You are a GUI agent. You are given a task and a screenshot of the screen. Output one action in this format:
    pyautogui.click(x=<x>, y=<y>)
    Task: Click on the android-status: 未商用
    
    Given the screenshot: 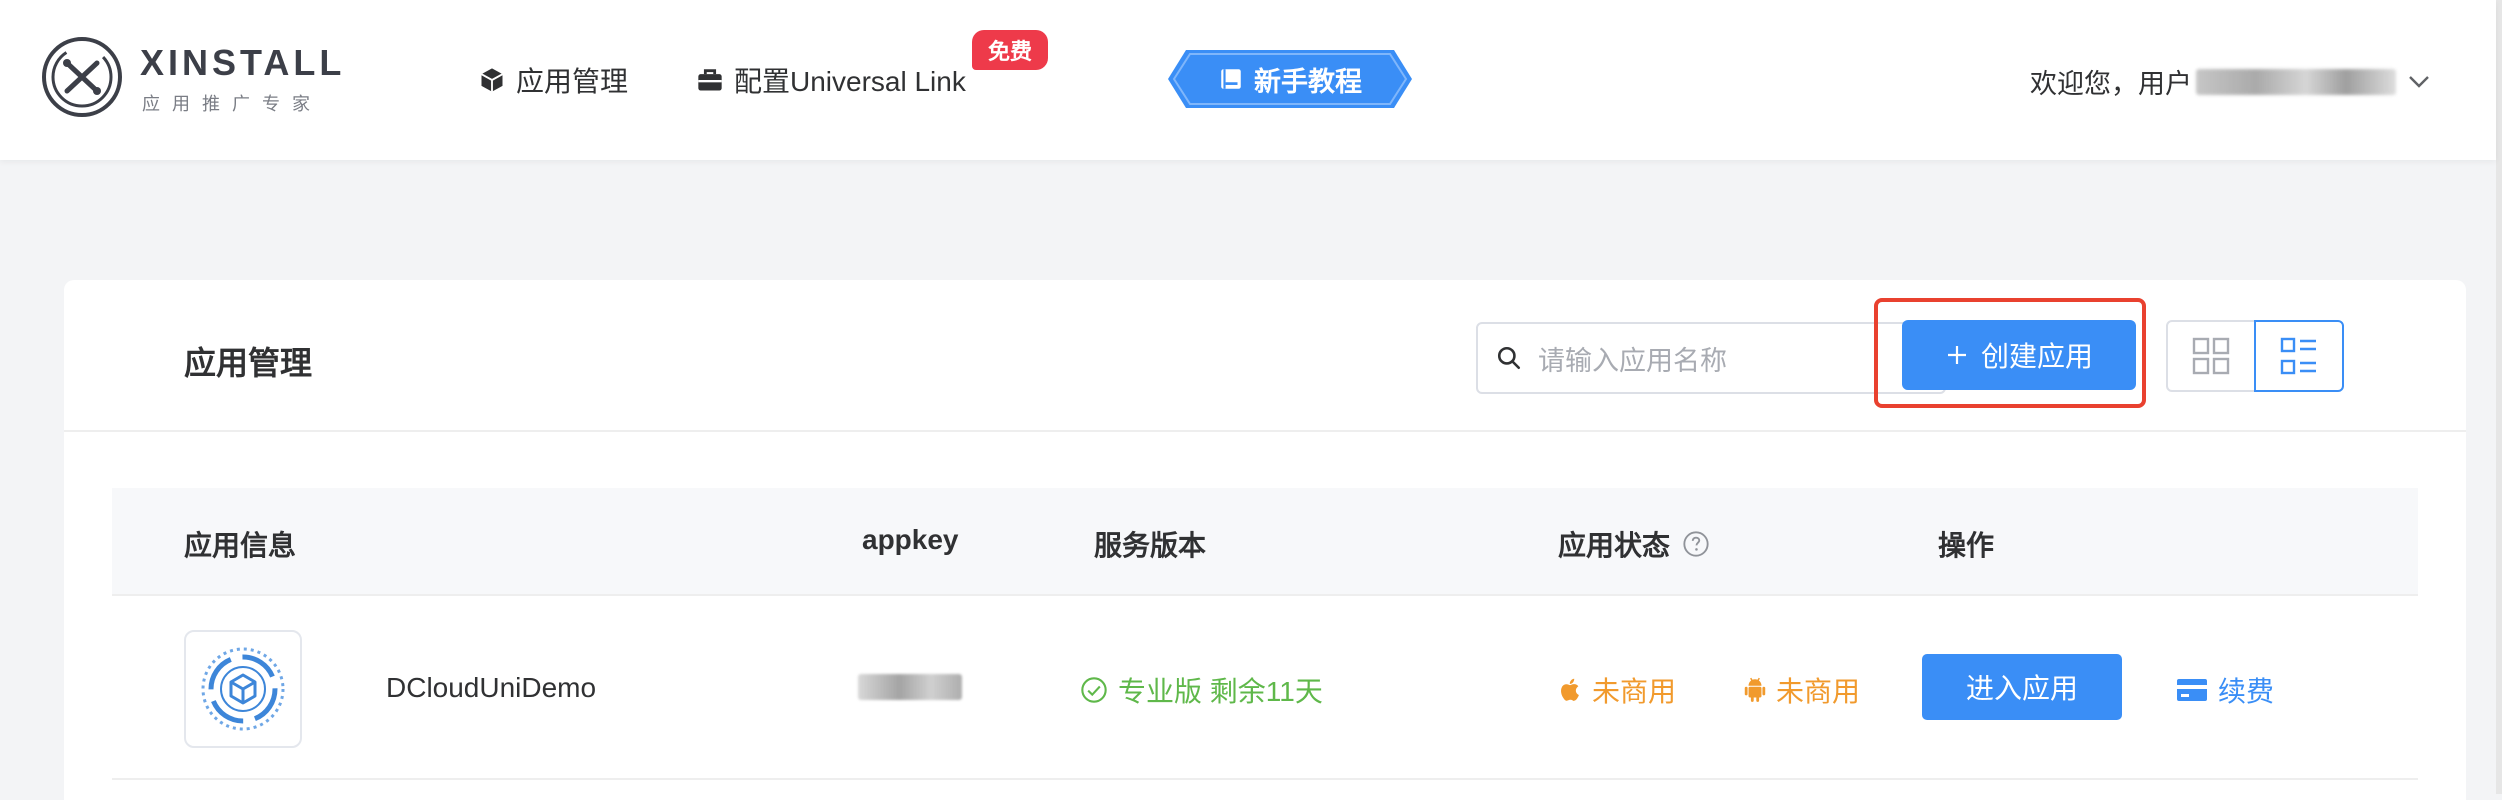 What is the action you would take?
    pyautogui.click(x=1801, y=690)
    